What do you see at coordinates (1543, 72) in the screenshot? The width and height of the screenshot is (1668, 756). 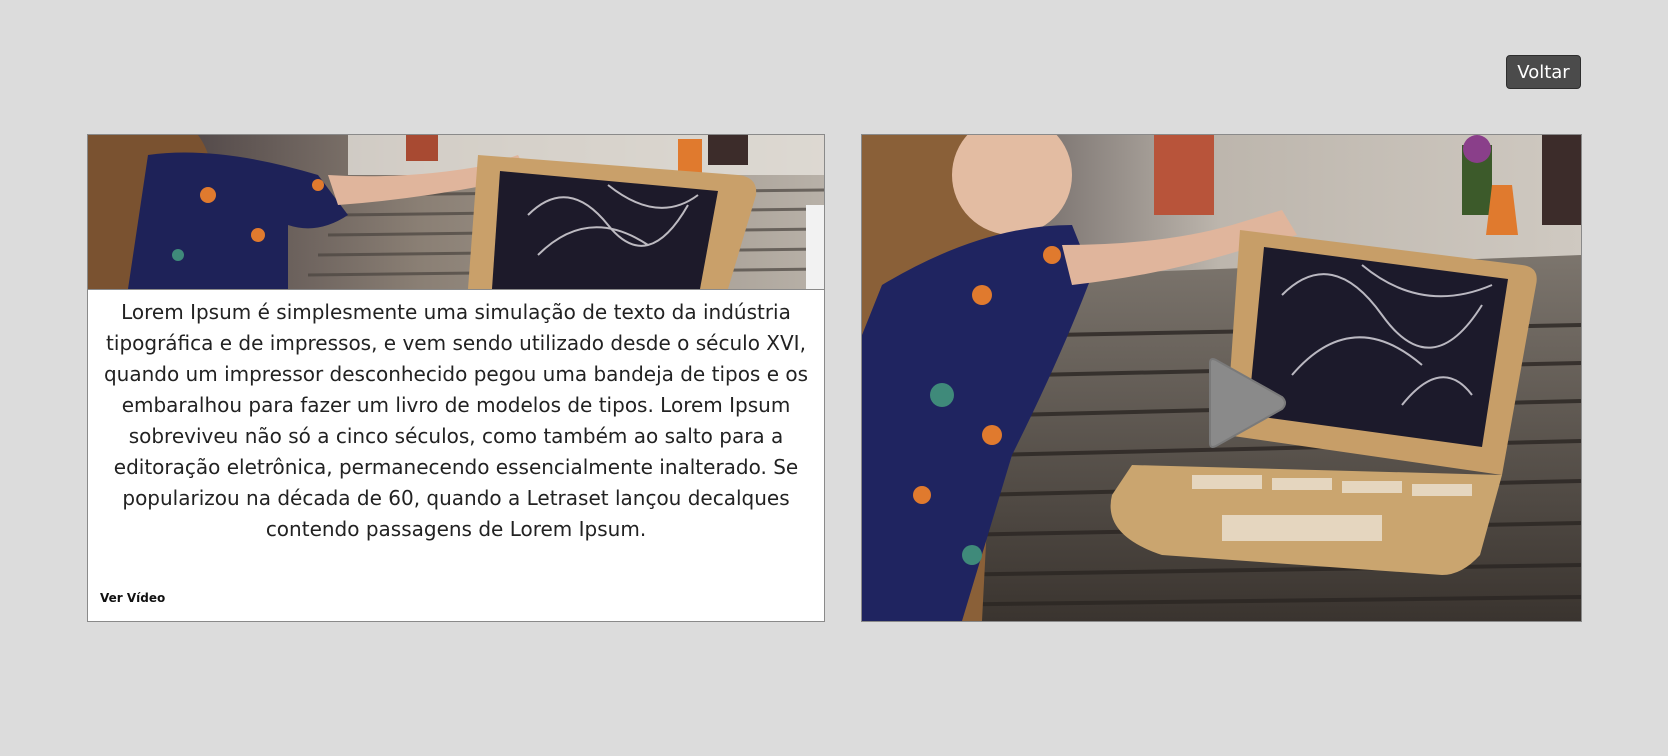 I see `back-button: Voltar` at bounding box center [1543, 72].